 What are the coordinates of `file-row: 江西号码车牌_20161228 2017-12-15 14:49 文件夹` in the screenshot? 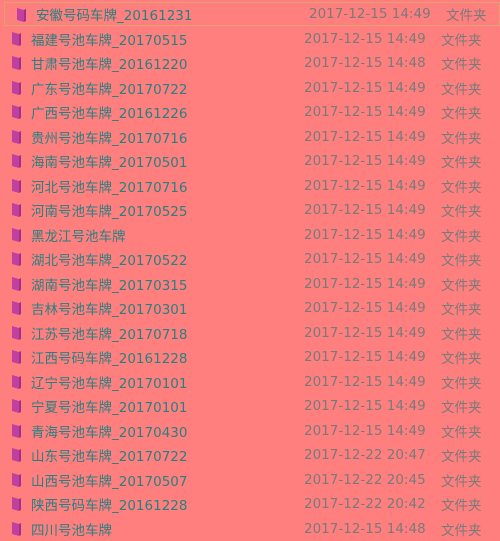 It's located at (250, 357).